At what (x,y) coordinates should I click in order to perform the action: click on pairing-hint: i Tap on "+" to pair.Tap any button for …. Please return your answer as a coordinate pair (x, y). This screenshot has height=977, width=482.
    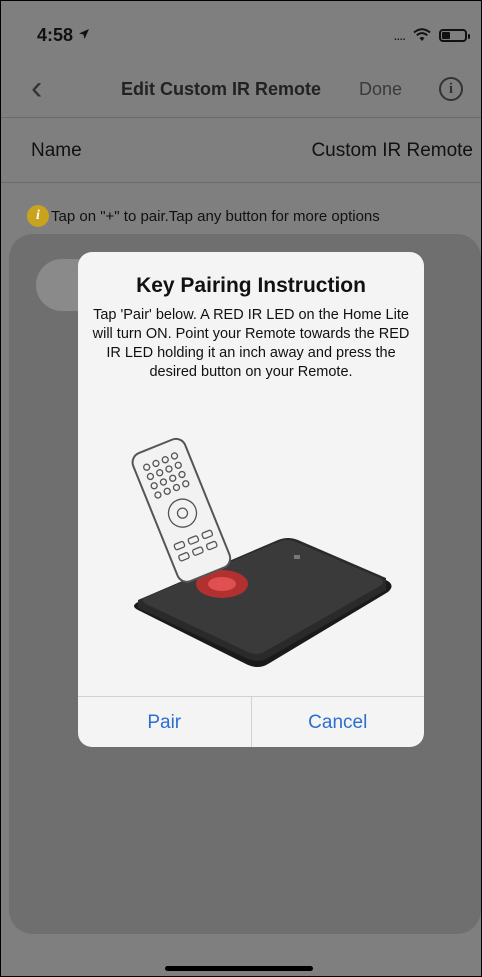
    Looking at the image, I should click on (203, 216).